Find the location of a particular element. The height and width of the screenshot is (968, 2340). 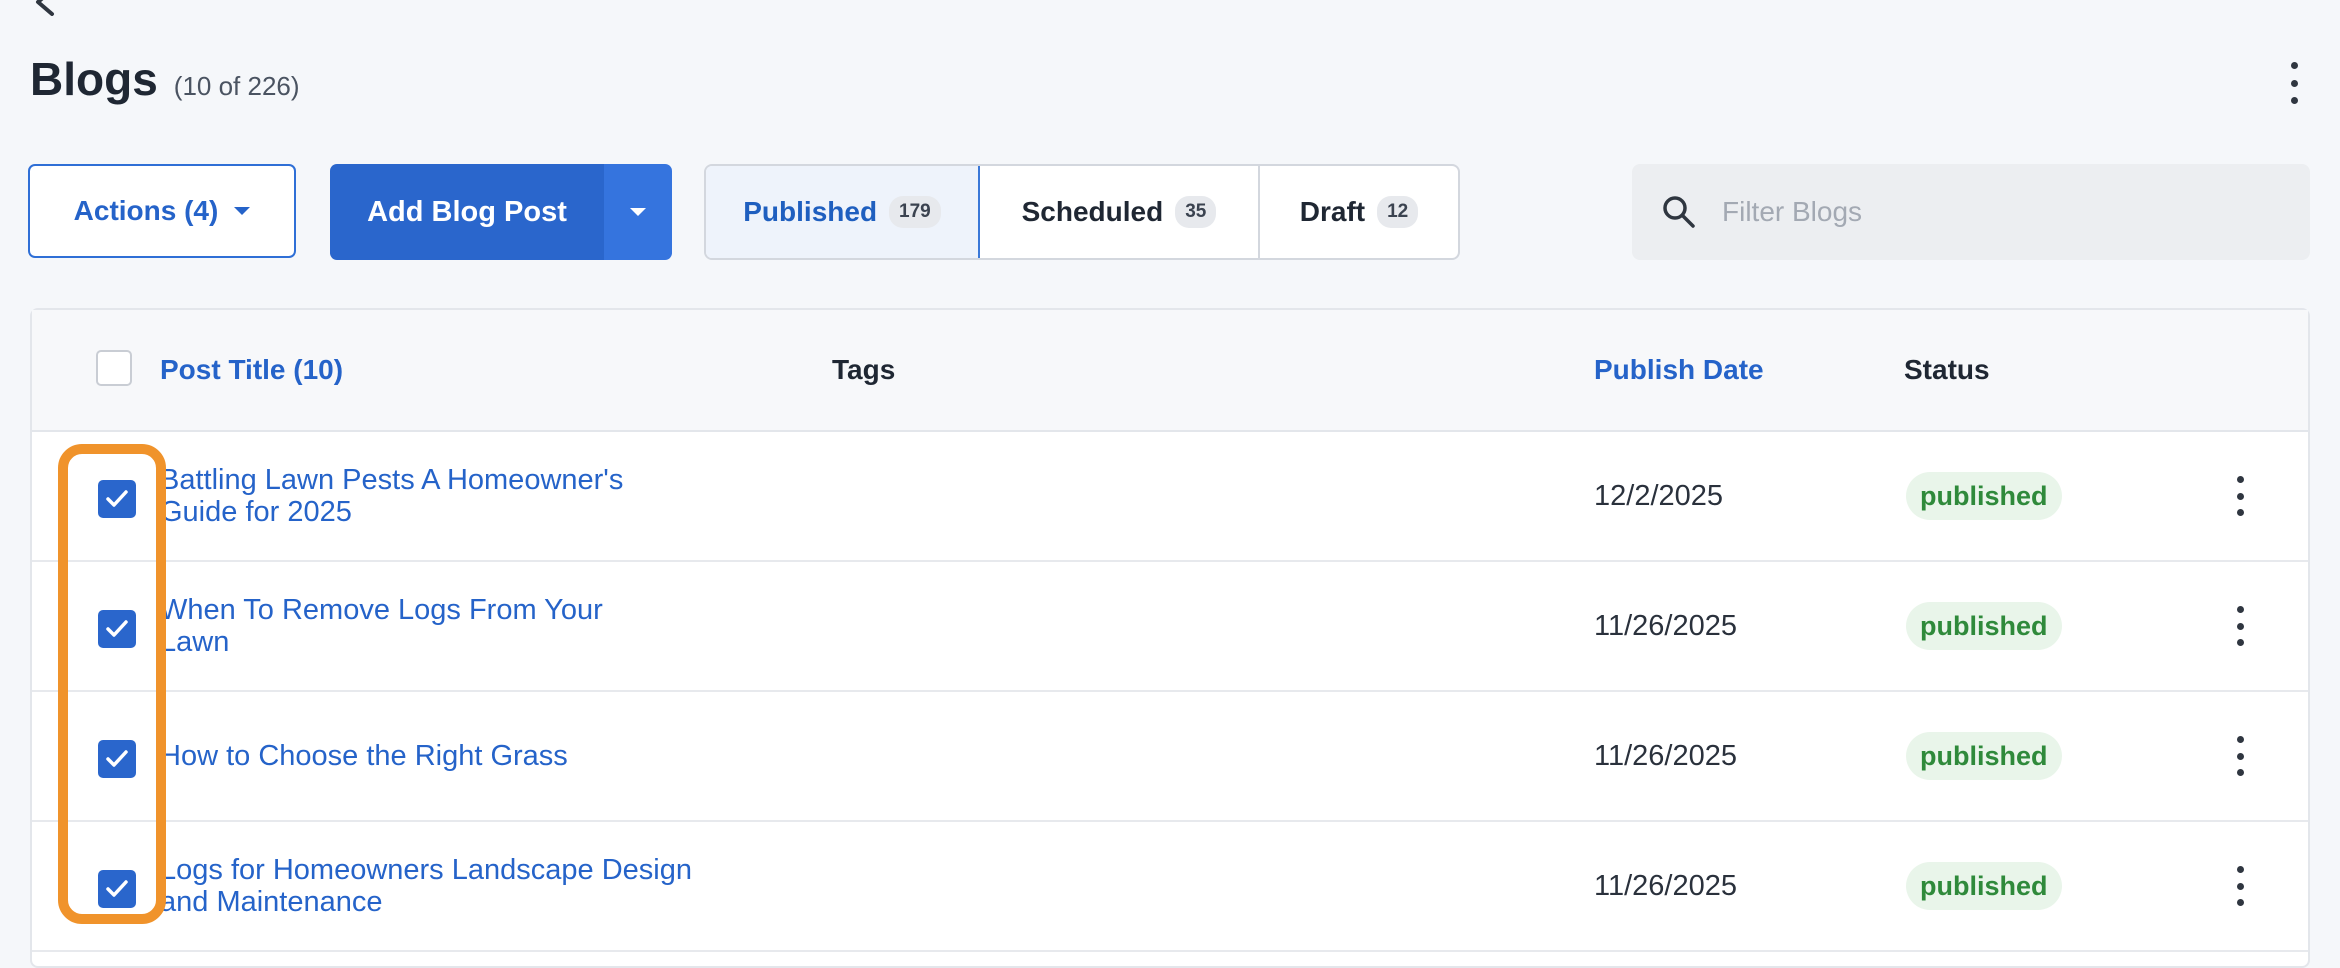

post-title-line: Battling Lawn Pests A Homeowner's is located at coordinates (392, 480).